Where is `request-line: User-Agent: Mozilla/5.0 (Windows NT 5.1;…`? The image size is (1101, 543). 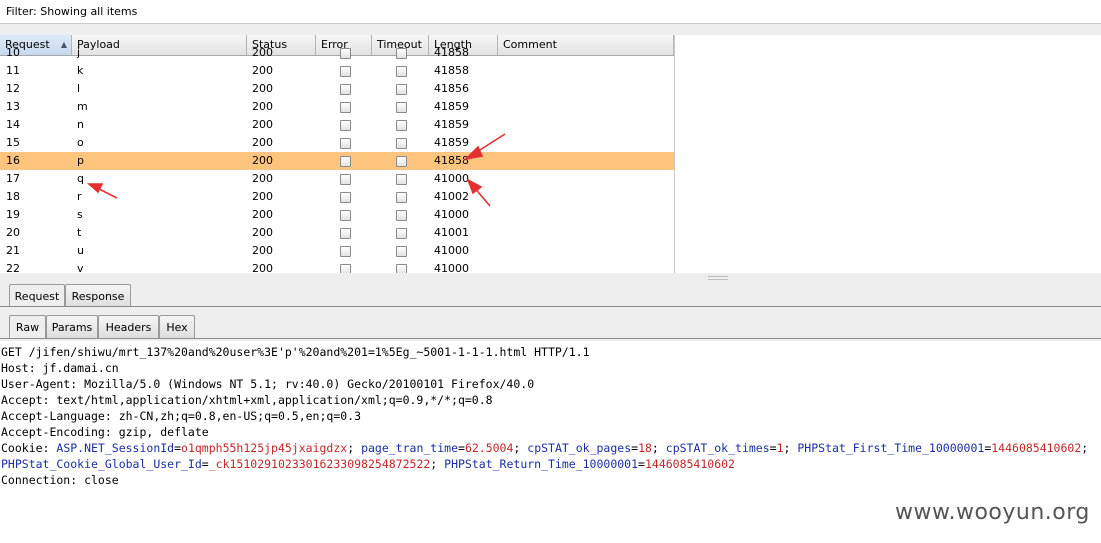
request-line: User-Agent: Mozilla/5.0 (Windows NT 5.1;… is located at coordinates (268, 384).